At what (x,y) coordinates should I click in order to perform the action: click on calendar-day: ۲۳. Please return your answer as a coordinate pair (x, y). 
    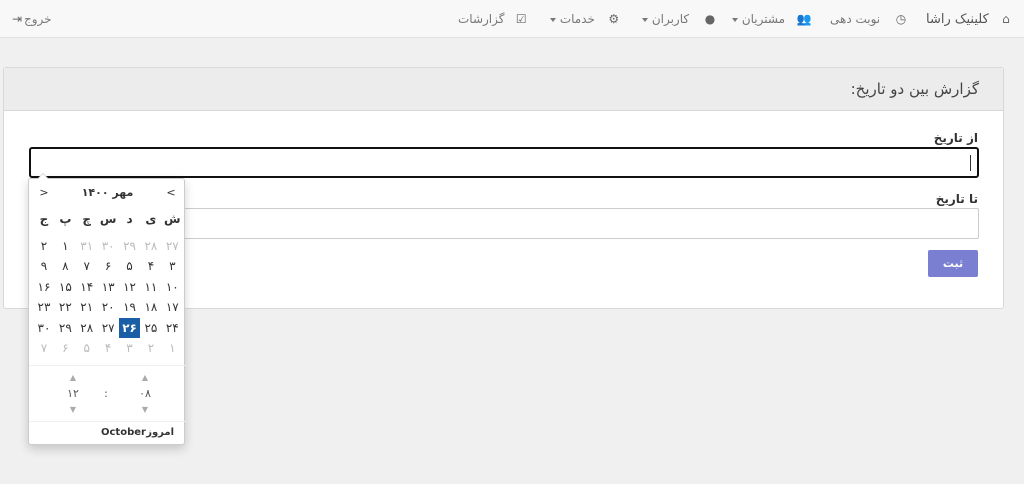
    Looking at the image, I should click on (43, 307).